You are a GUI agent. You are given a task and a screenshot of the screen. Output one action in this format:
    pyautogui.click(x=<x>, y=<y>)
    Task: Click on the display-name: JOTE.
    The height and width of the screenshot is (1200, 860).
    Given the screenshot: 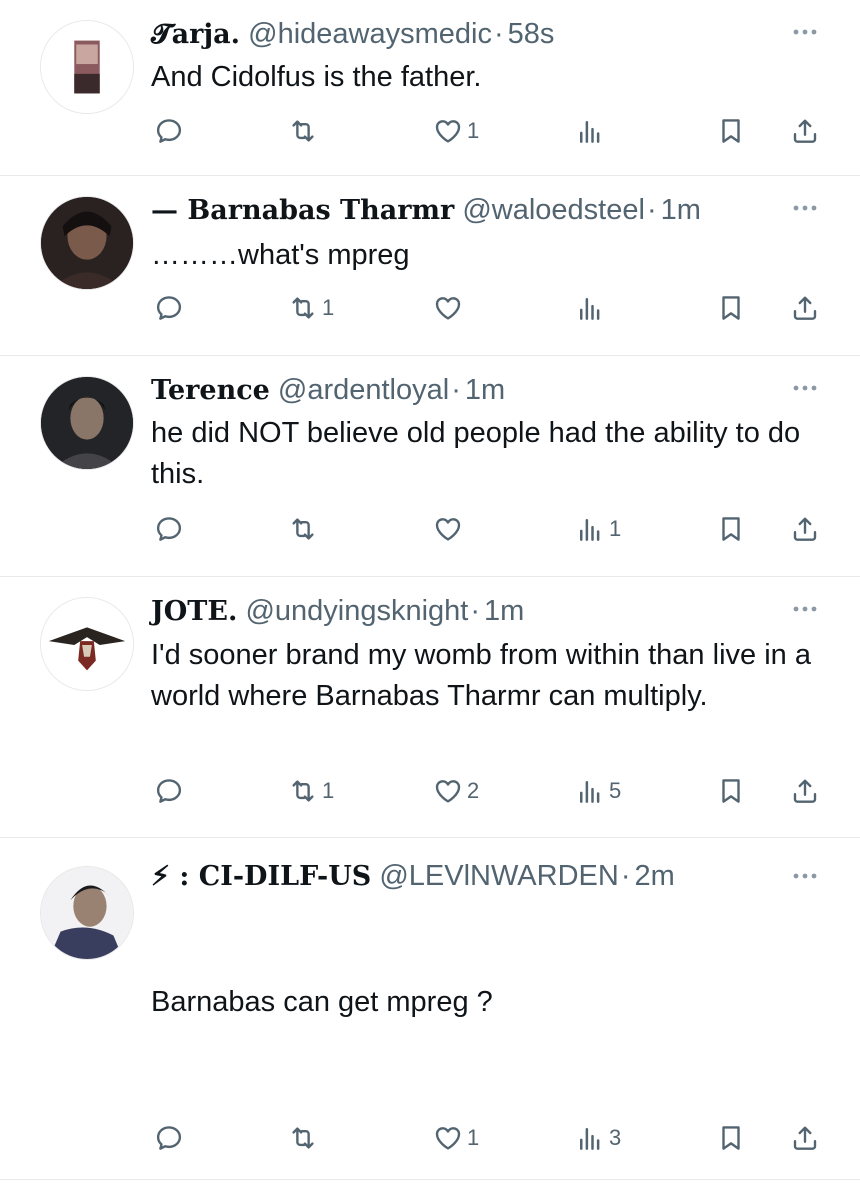 What is the action you would take?
    pyautogui.click(x=194, y=611)
    